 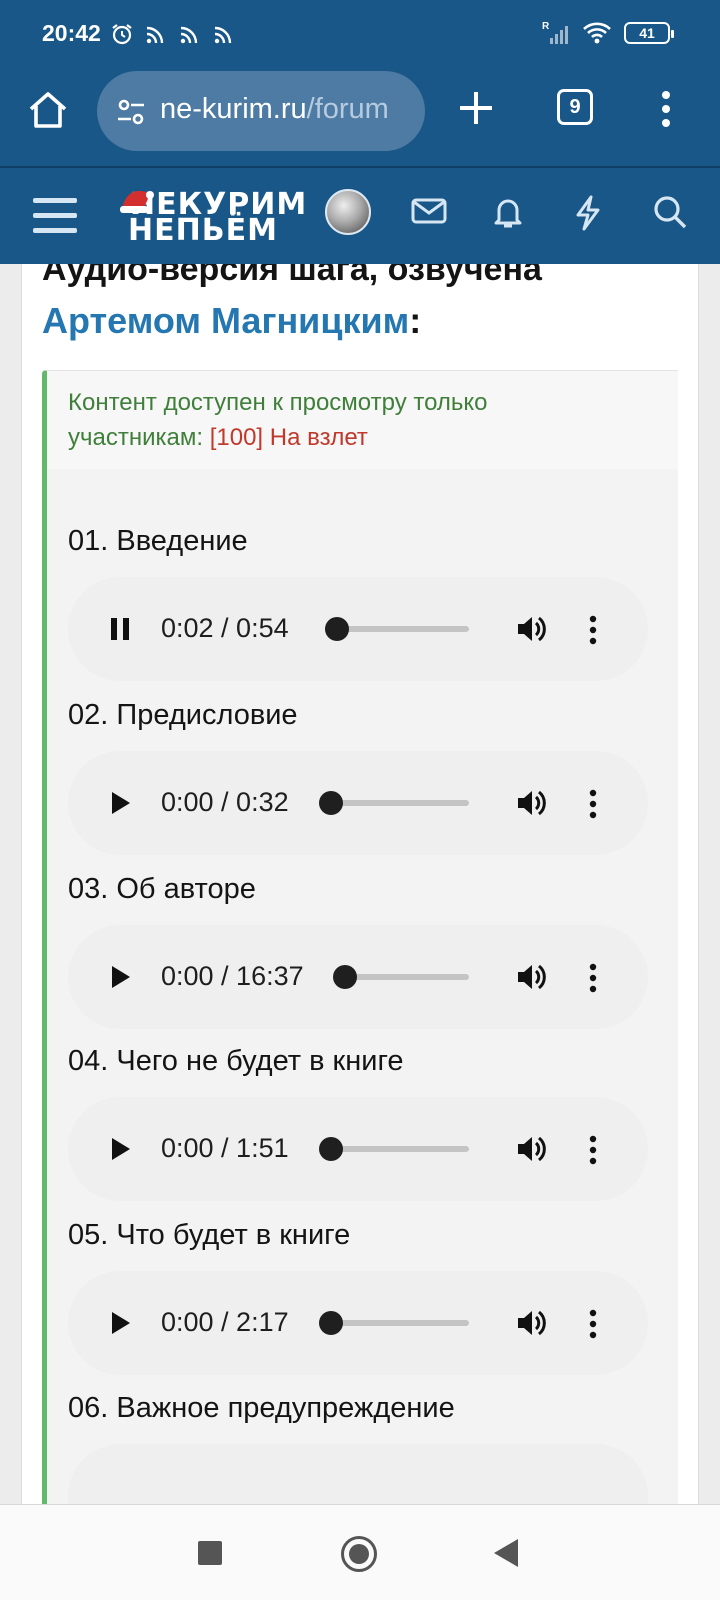 I want to click on status-bar: 20:42 R 41, so click(x=360, y=35).